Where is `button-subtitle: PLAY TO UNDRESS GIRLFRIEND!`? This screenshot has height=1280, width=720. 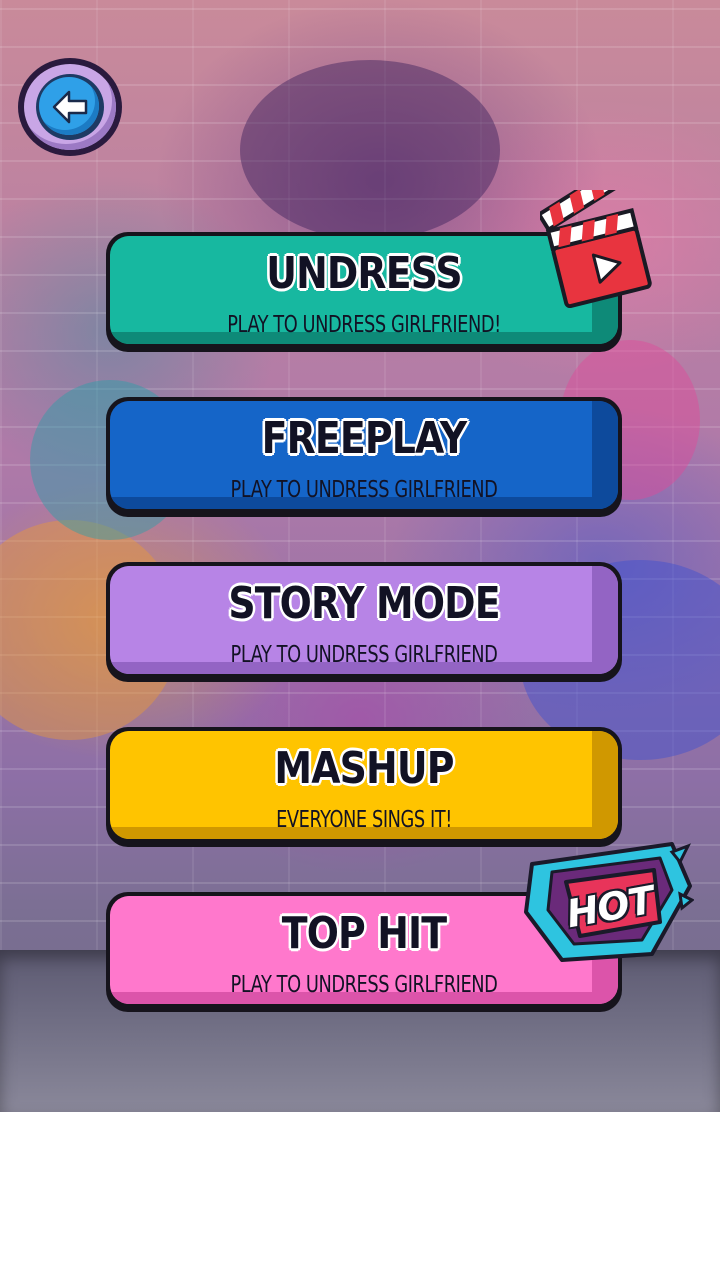
button-subtitle: PLAY TO UNDRESS GIRLFRIEND! is located at coordinates (364, 325).